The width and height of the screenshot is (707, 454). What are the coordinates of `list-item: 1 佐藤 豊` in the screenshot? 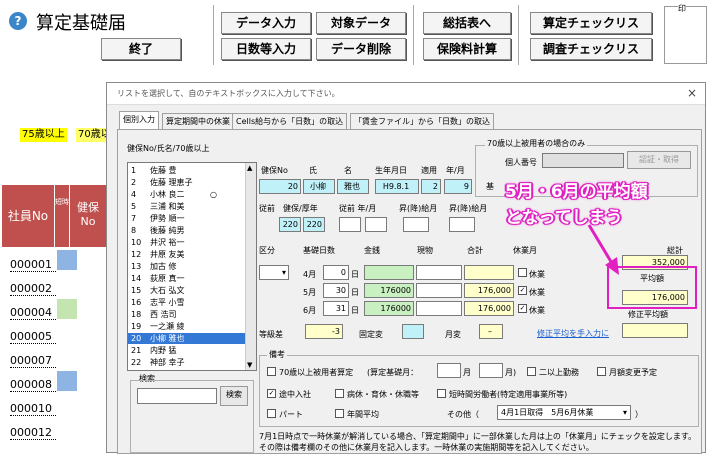 It's located at (187, 170).